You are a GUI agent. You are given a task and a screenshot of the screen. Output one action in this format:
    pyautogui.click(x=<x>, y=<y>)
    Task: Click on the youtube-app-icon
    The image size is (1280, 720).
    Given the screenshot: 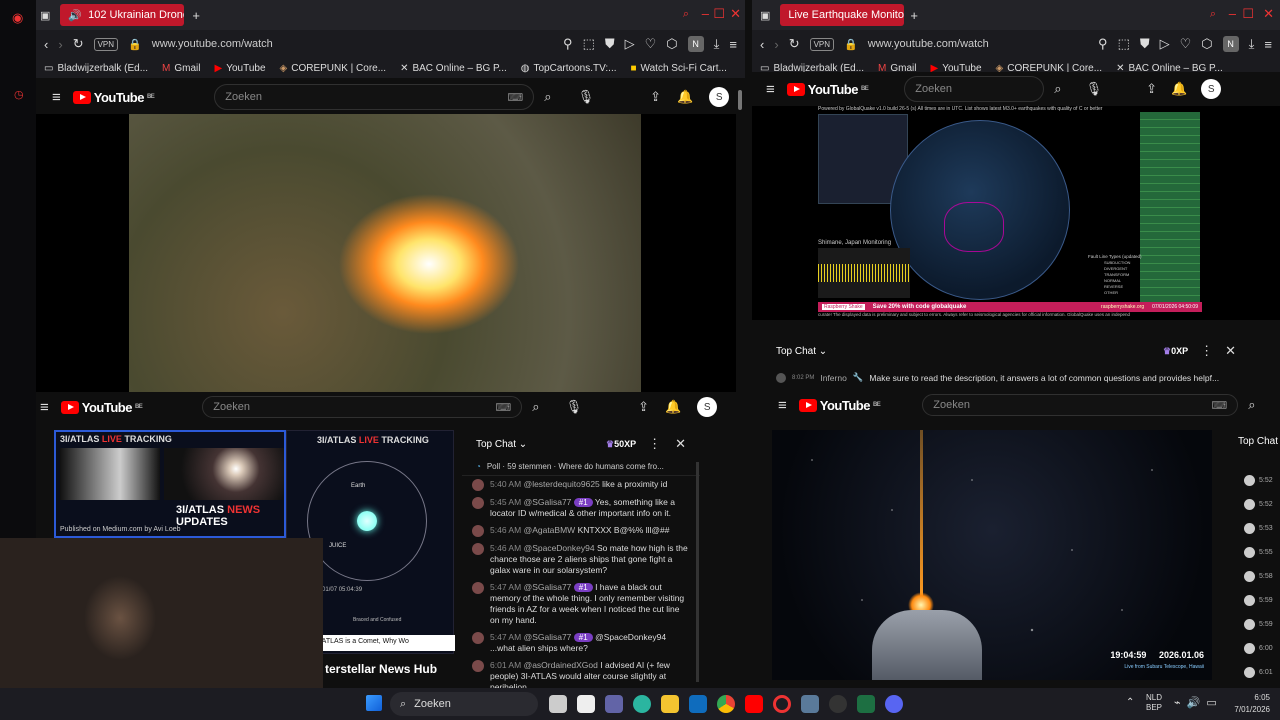 What is the action you would take?
    pyautogui.click(x=754, y=704)
    